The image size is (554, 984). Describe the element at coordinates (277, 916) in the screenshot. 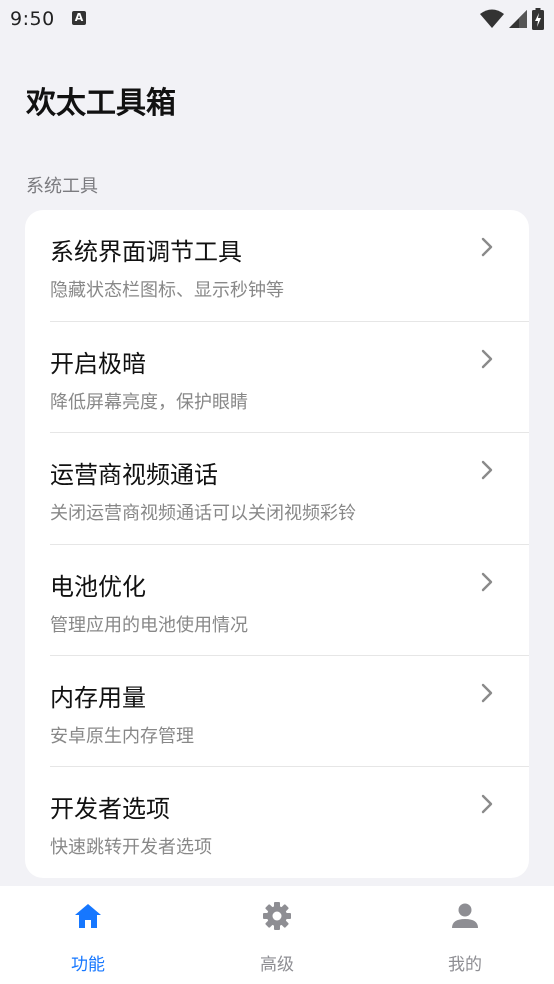

I see `gear-icon` at that location.